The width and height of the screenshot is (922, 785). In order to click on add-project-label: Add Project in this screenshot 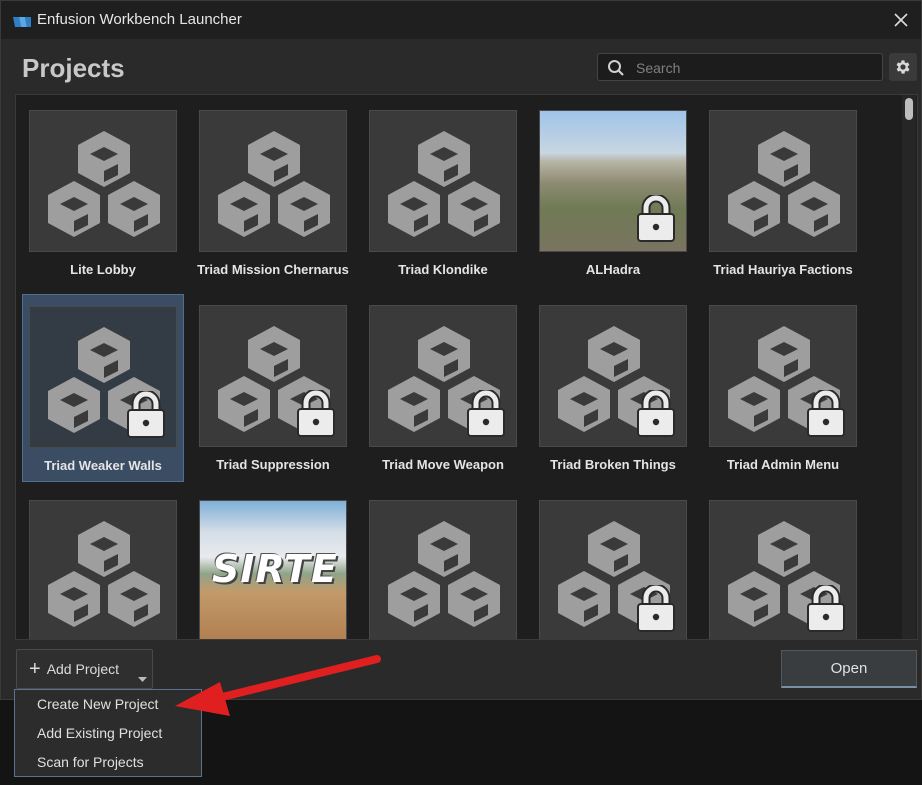, I will do `click(83, 669)`.